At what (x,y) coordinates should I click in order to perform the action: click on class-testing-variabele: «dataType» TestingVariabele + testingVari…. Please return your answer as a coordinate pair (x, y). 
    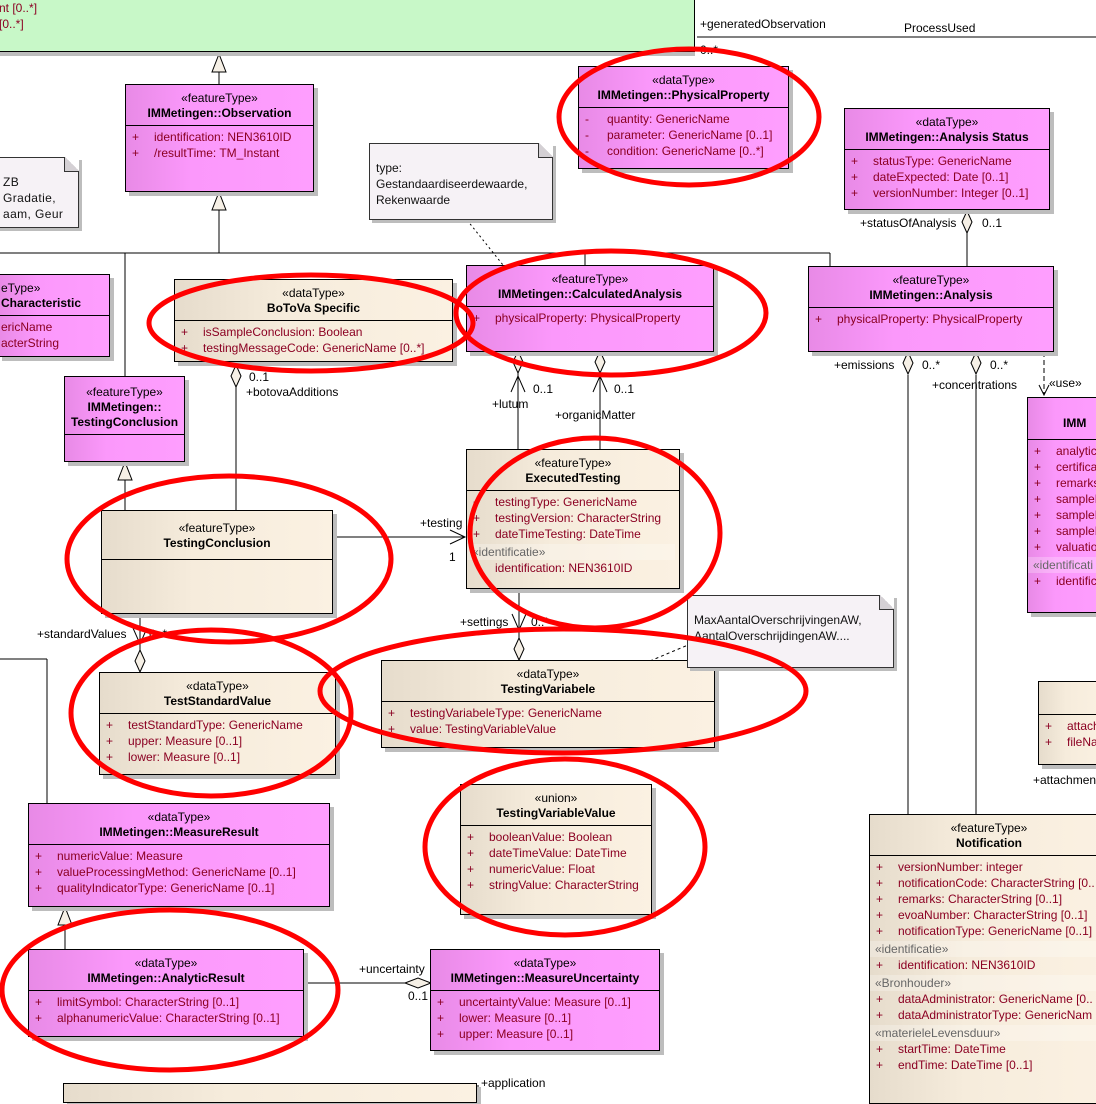
    Looking at the image, I should click on (548, 704).